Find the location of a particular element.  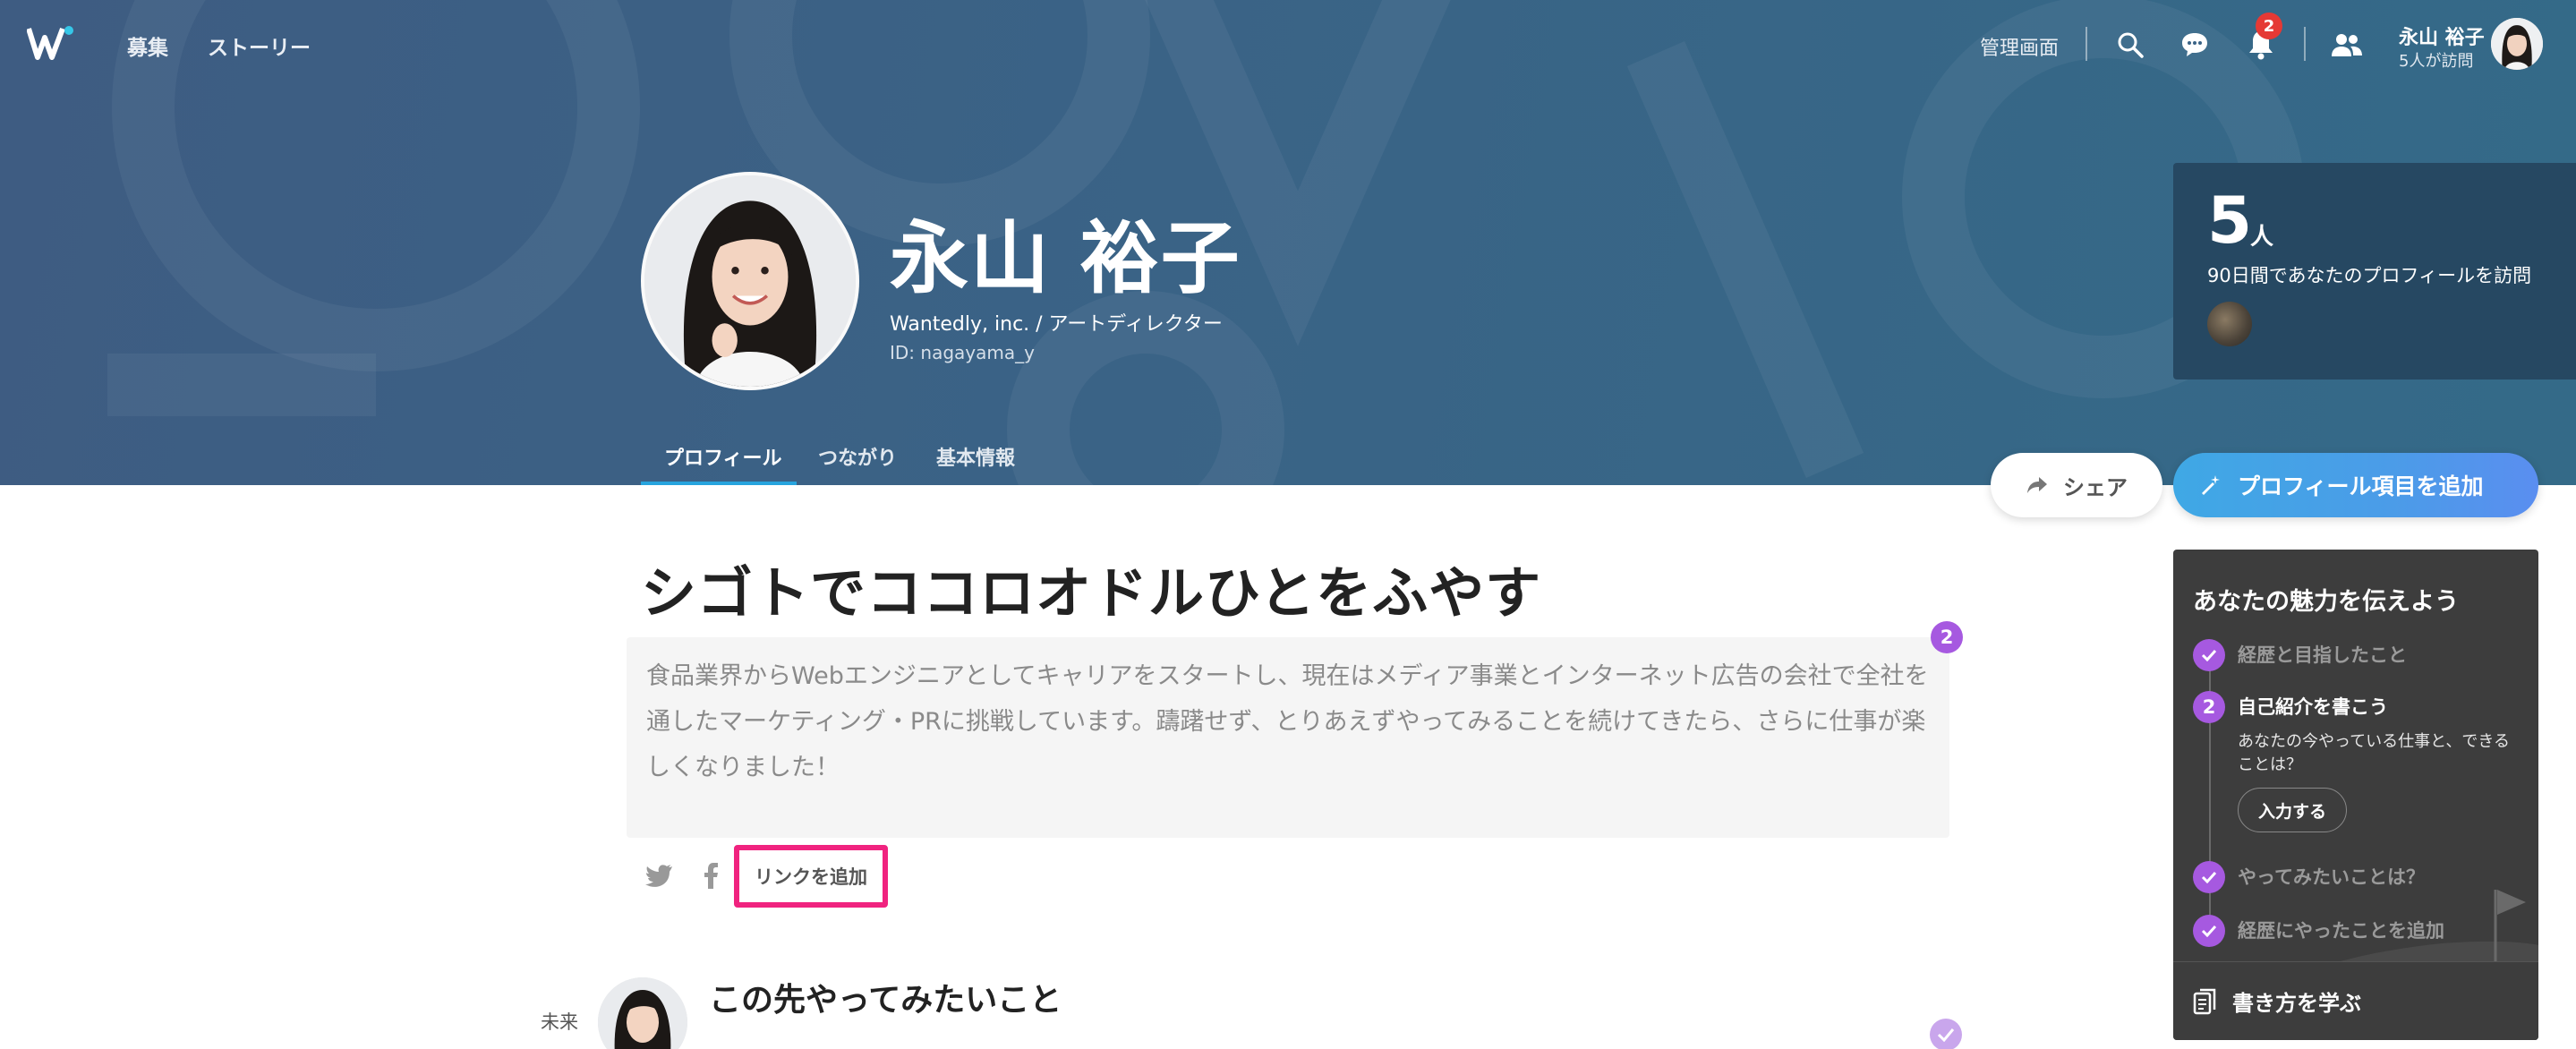

add-link-label: リンクを追加 is located at coordinates (811, 877).